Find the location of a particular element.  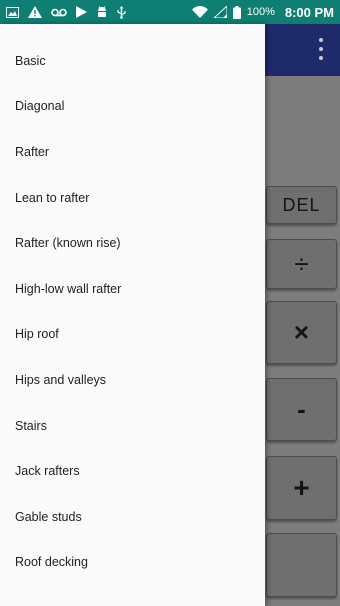

usb-icon is located at coordinates (121, 12).